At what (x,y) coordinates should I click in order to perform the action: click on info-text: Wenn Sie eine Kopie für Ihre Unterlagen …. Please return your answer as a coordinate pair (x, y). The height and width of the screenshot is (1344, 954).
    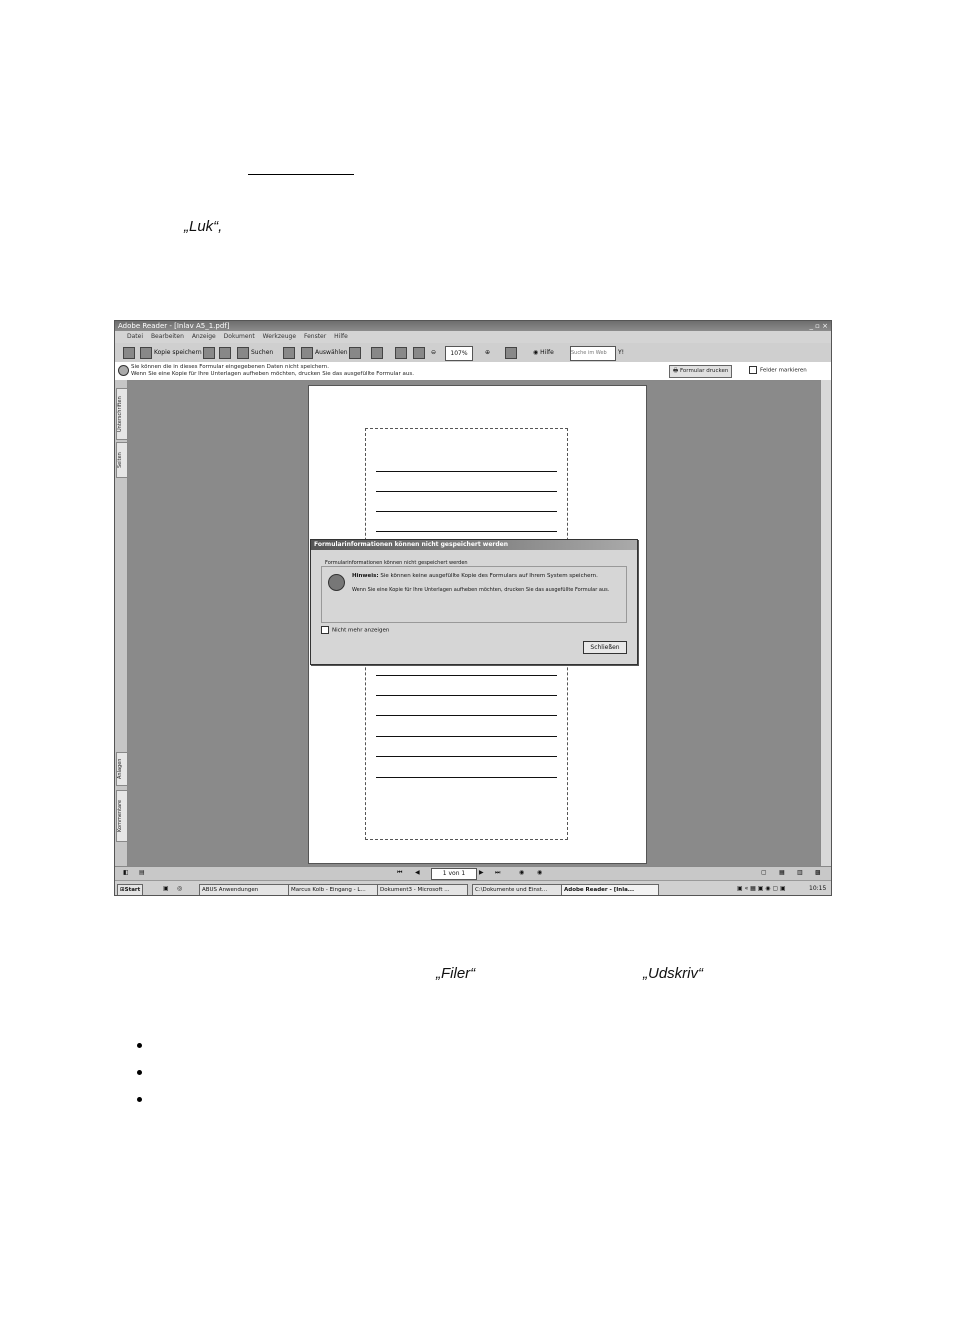
    Looking at the image, I should click on (481, 590).